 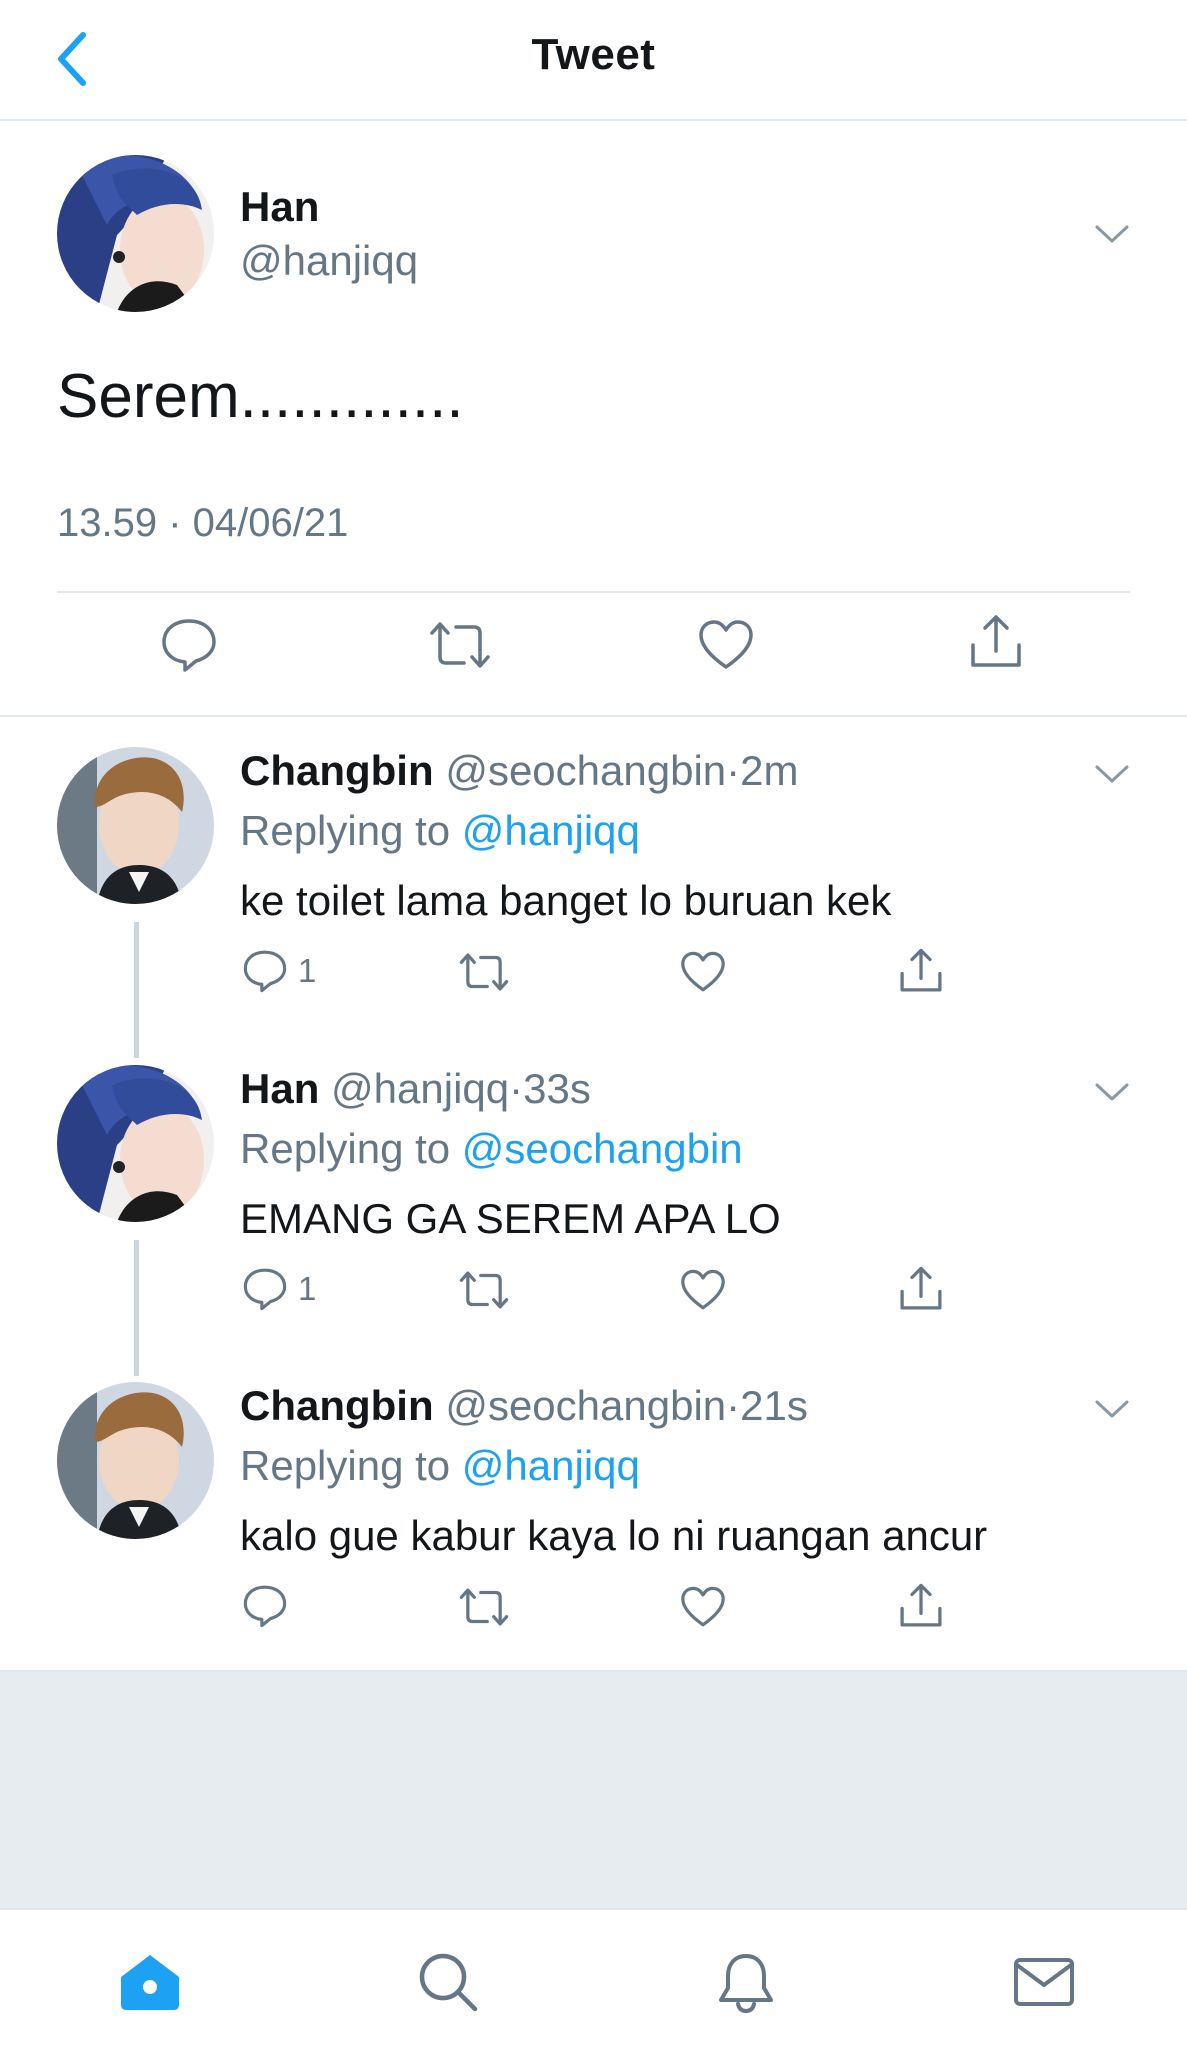 I want to click on reply-text: EMANG GA SEREM APA LO, so click(x=510, y=1218).